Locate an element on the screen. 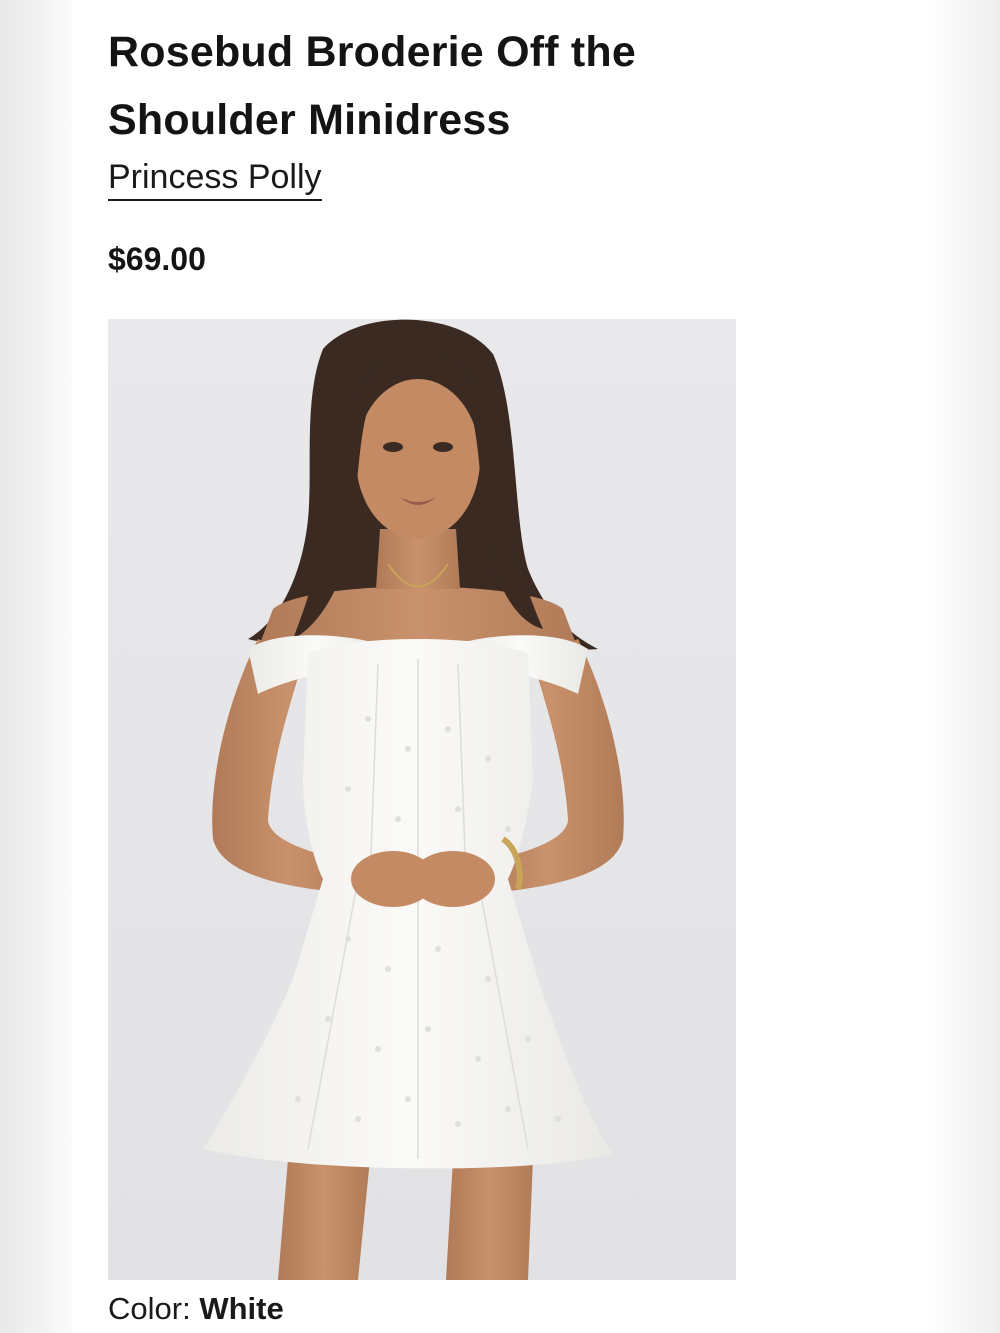 The image size is (1000, 1333). color-label: Color: is located at coordinates (154, 1308).